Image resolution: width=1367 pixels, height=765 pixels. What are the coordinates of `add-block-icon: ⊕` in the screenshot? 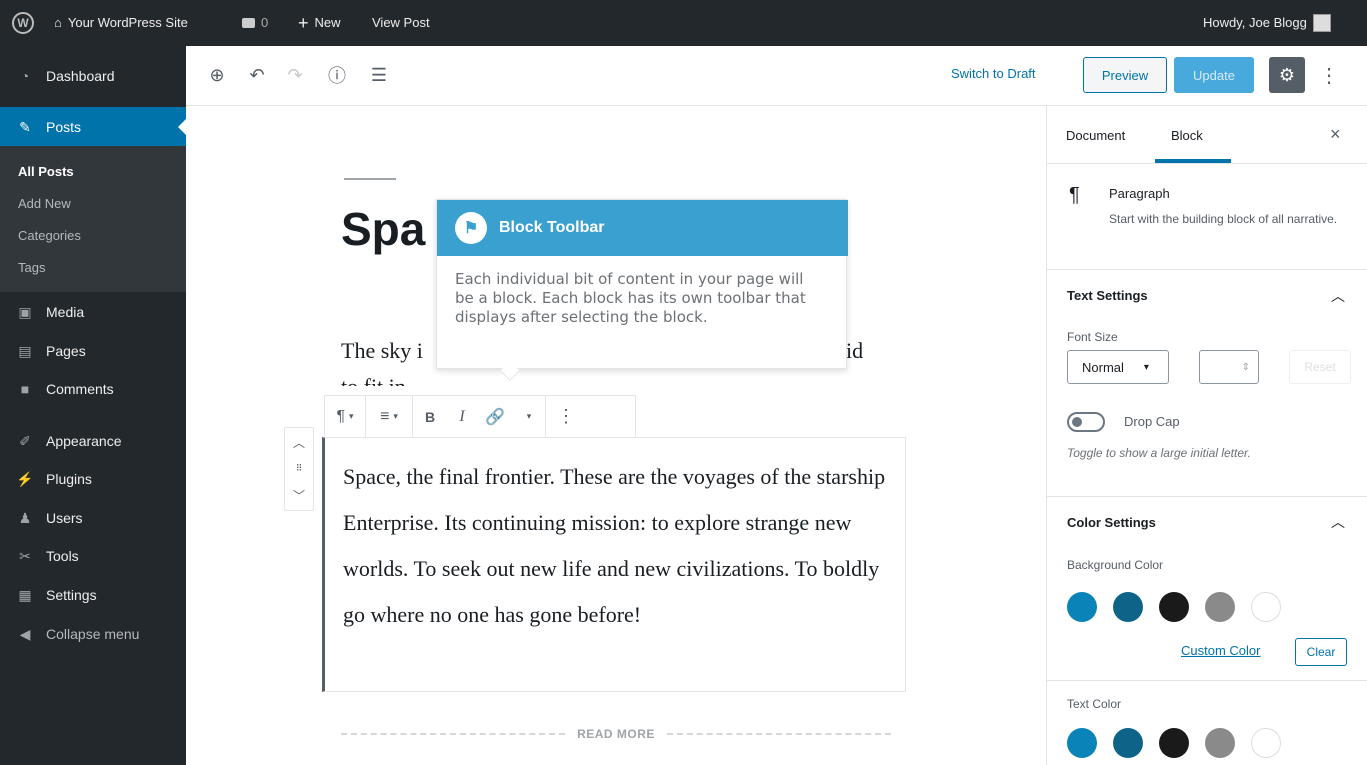 It's located at (217, 75).